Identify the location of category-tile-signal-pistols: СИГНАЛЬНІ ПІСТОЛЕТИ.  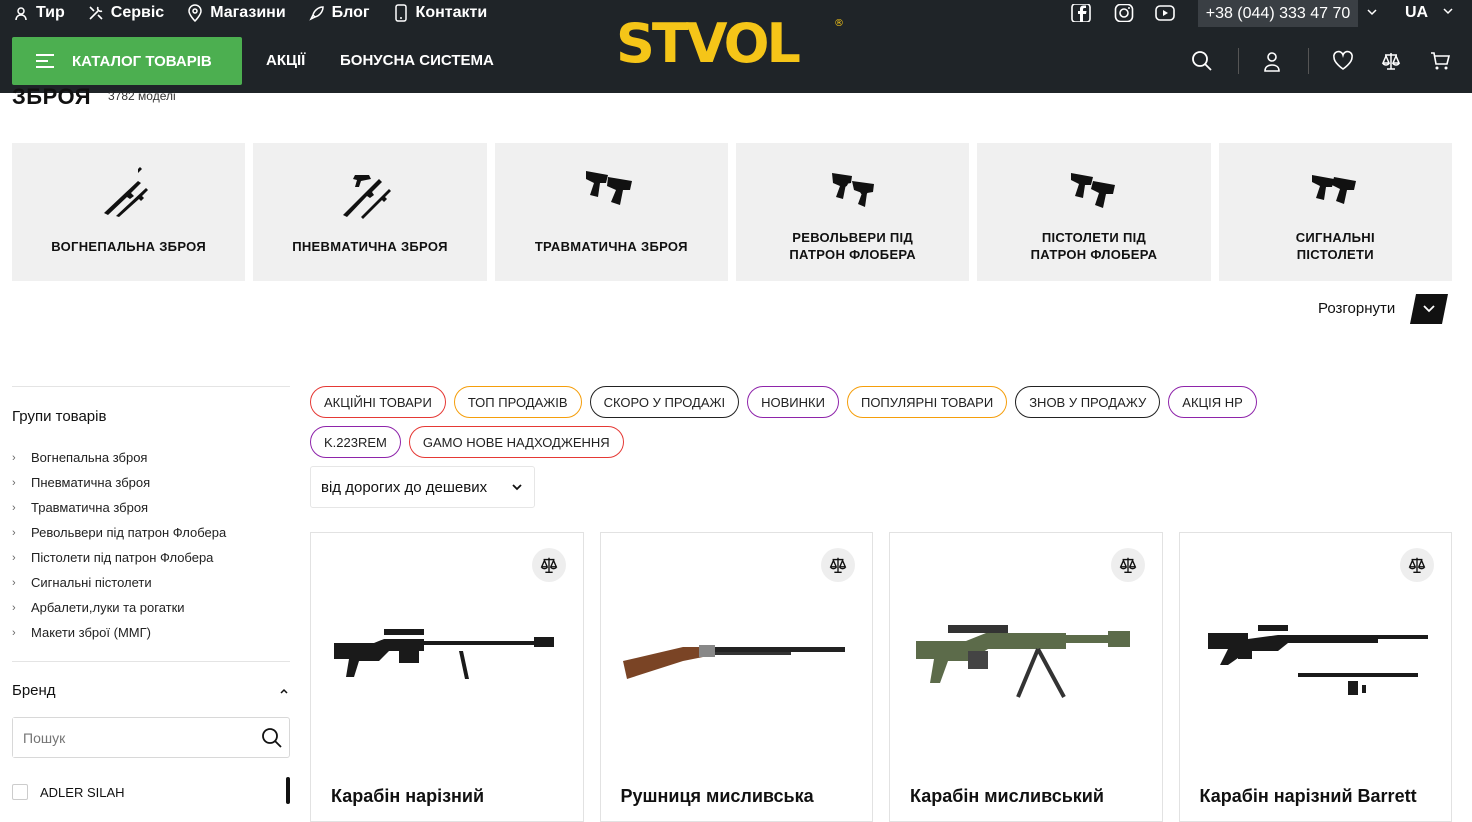
(1335, 212).